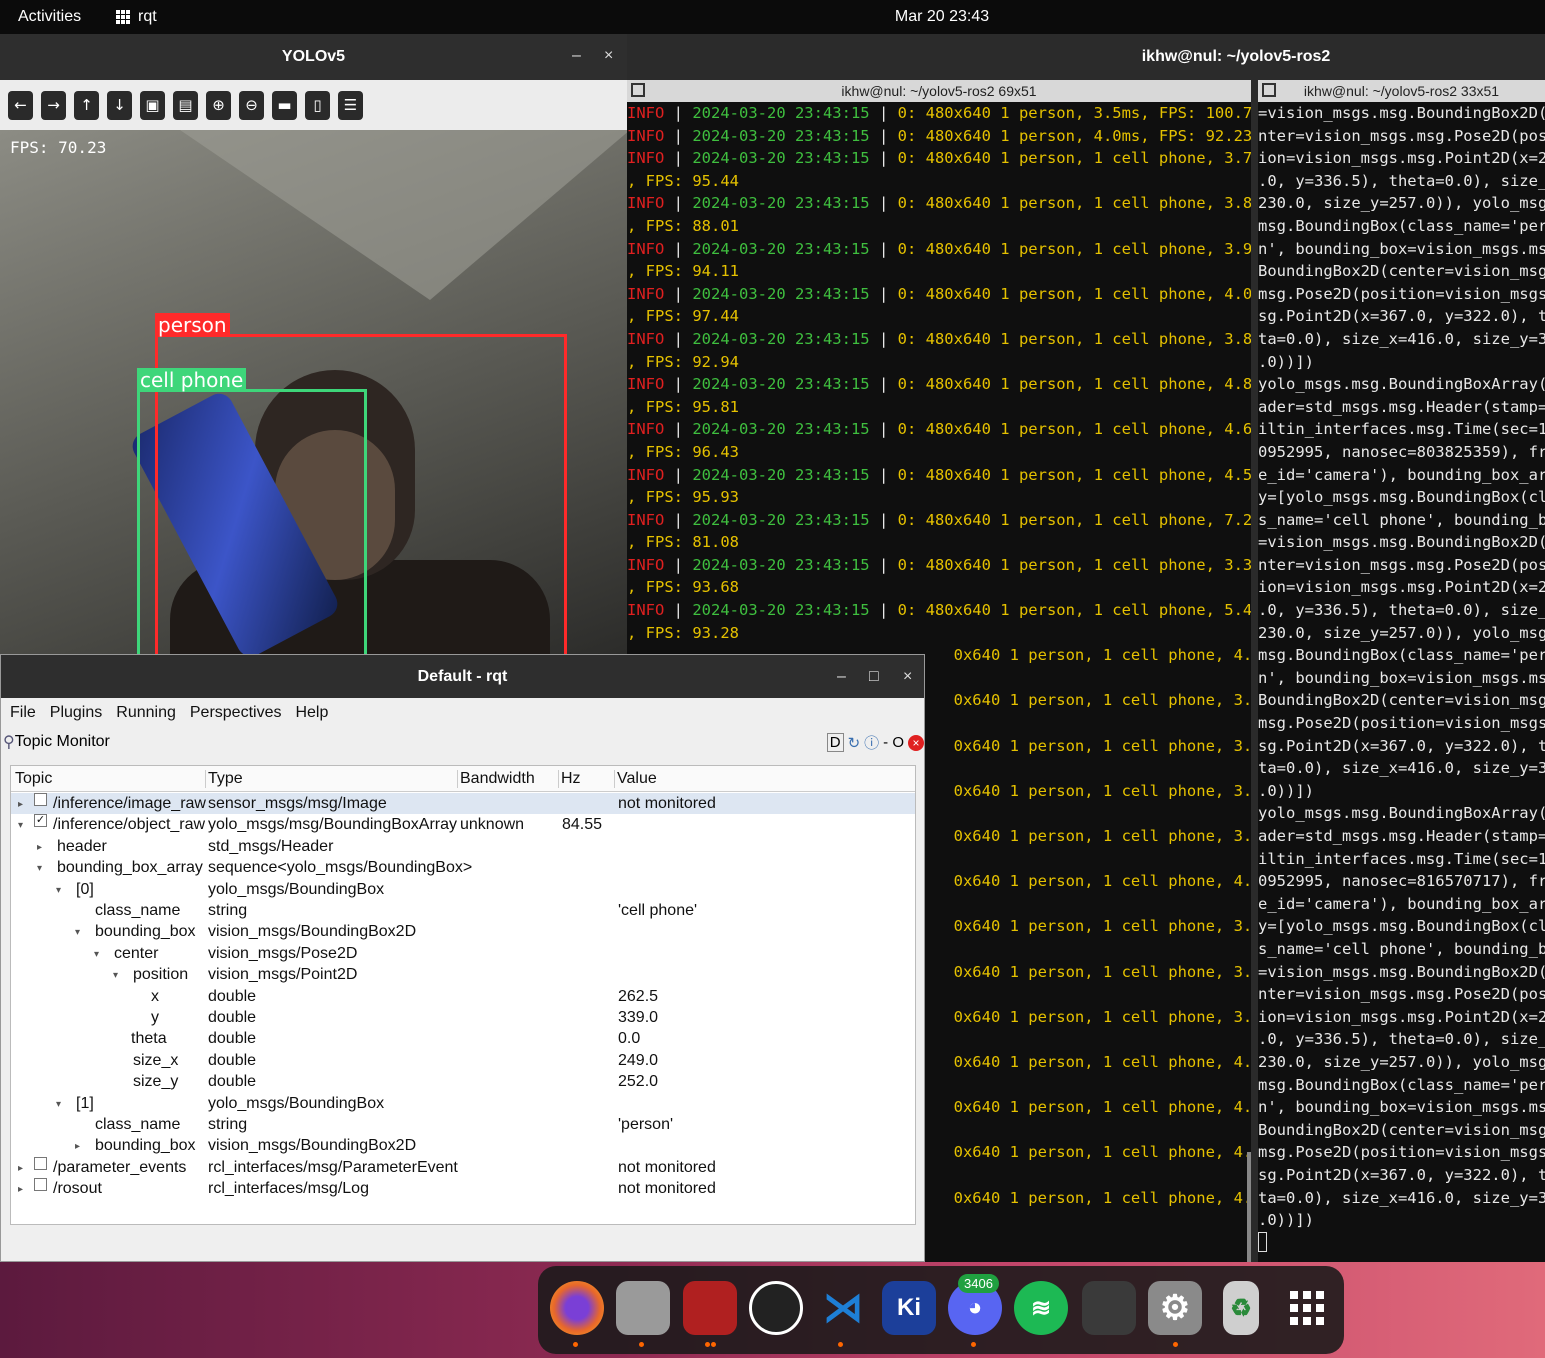  Describe the element at coordinates (577, 1308) in the screenshot. I see `firefox-icon` at that location.